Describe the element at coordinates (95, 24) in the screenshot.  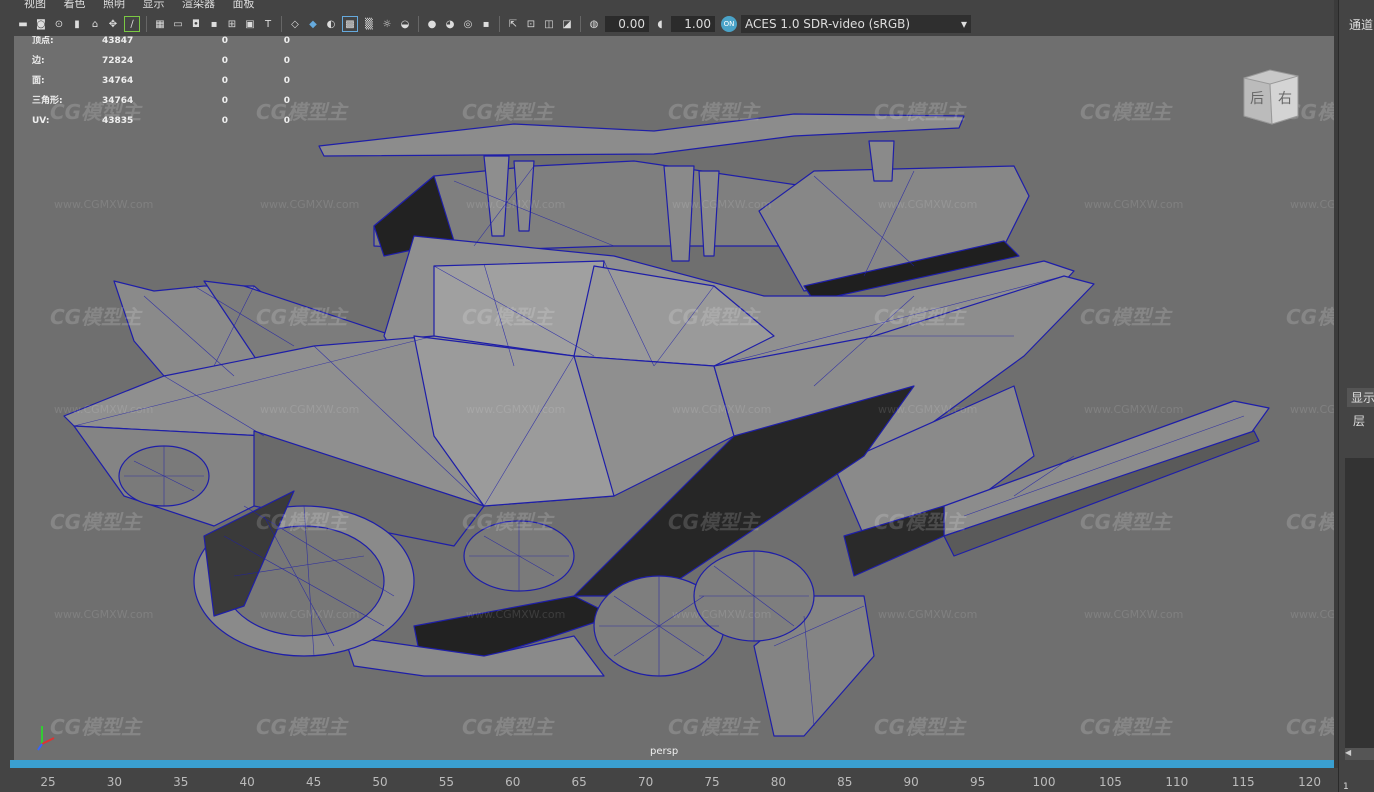
I see `image-plane-icon: ⌂` at that location.